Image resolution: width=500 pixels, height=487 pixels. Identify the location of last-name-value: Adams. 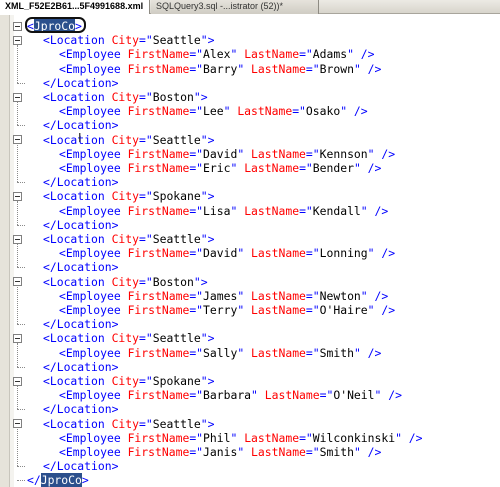
(330, 54).